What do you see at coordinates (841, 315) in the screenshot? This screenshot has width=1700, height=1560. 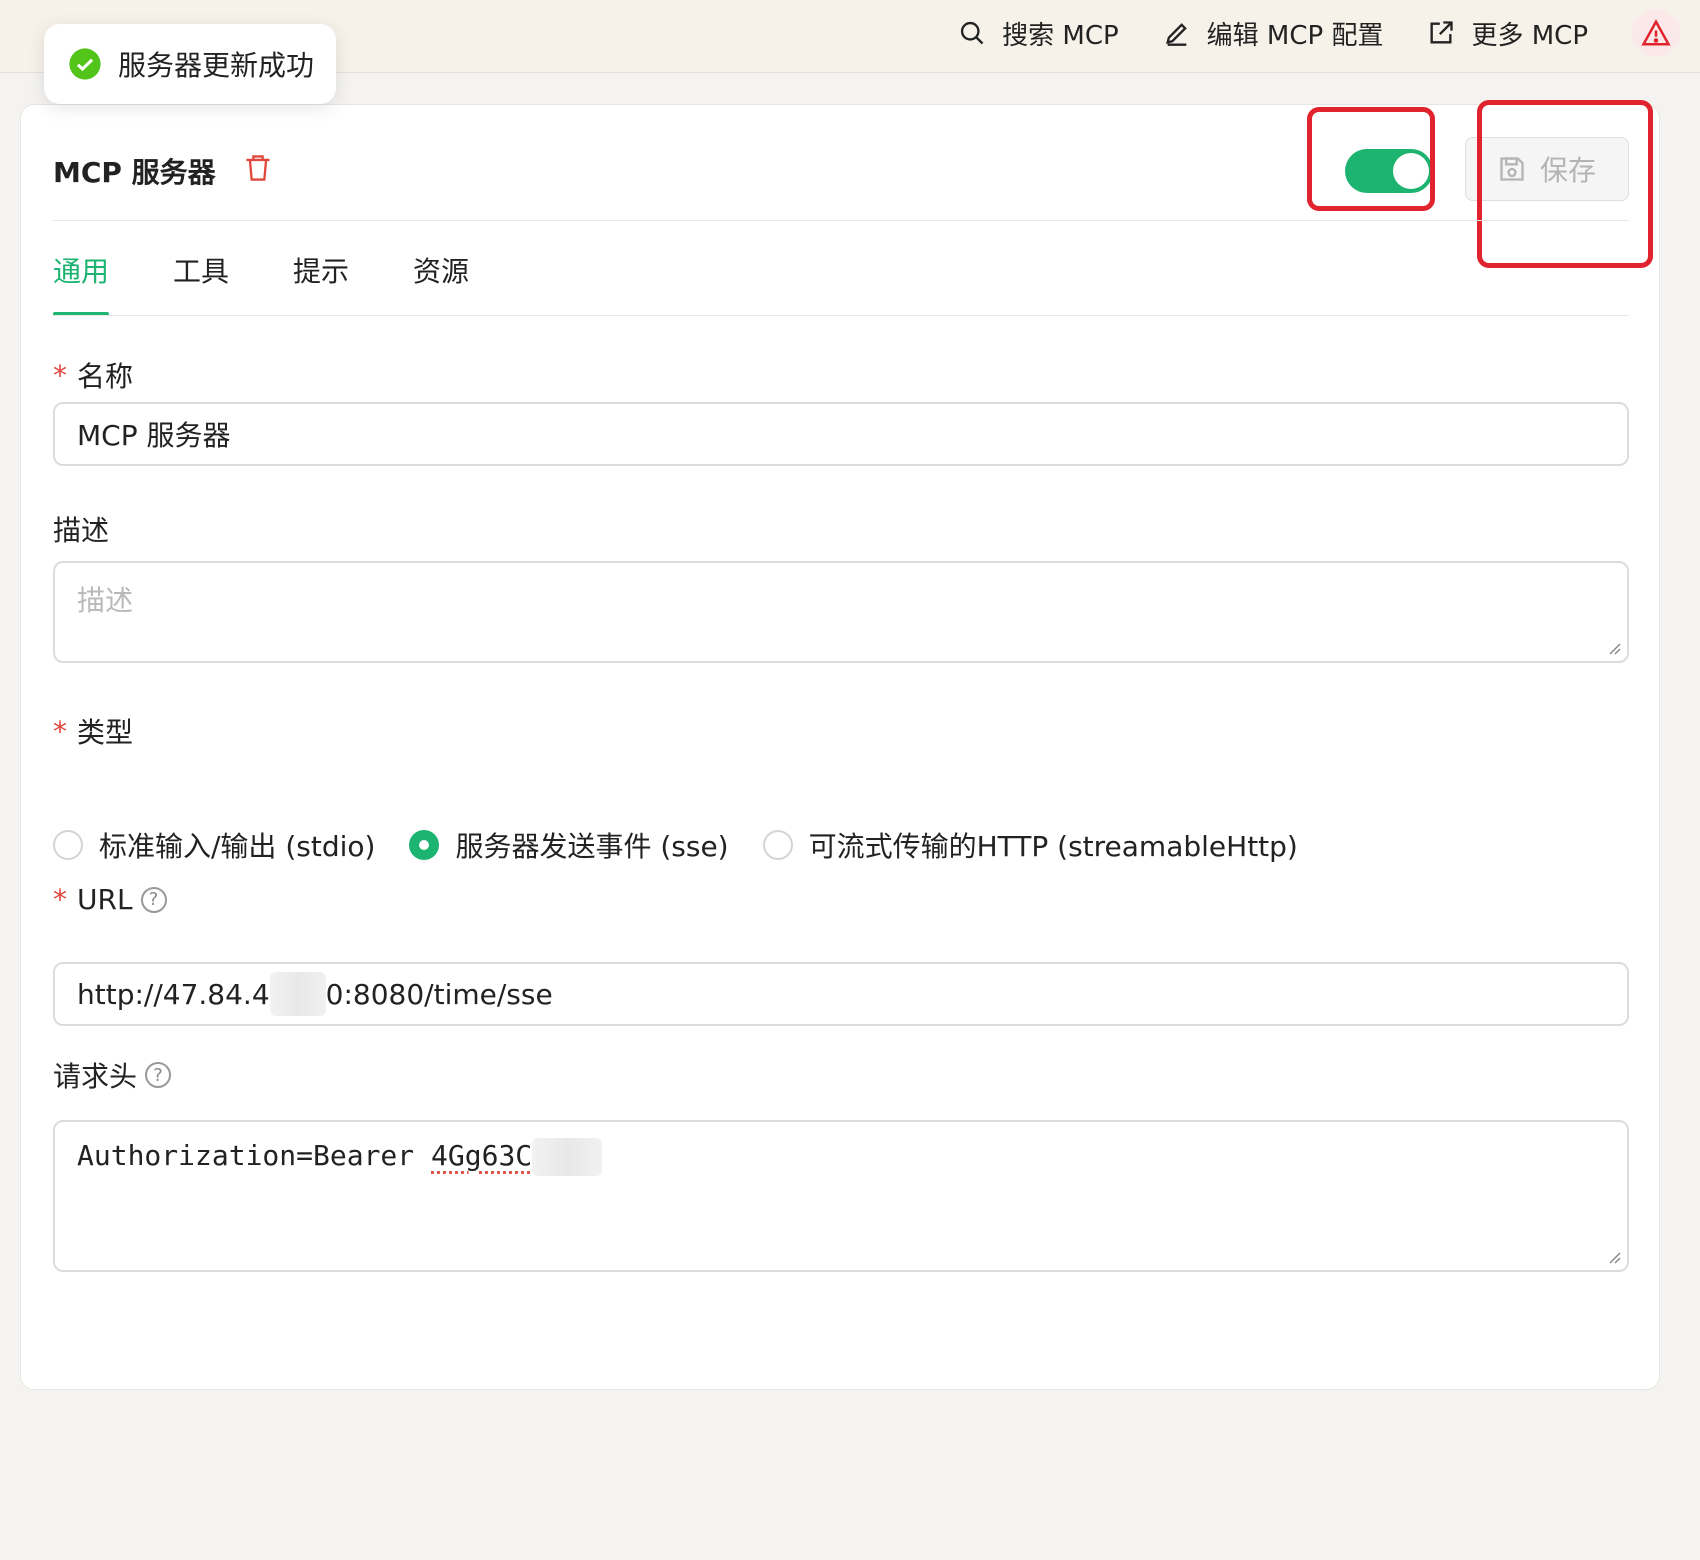 I see `tabs-divider` at bounding box center [841, 315].